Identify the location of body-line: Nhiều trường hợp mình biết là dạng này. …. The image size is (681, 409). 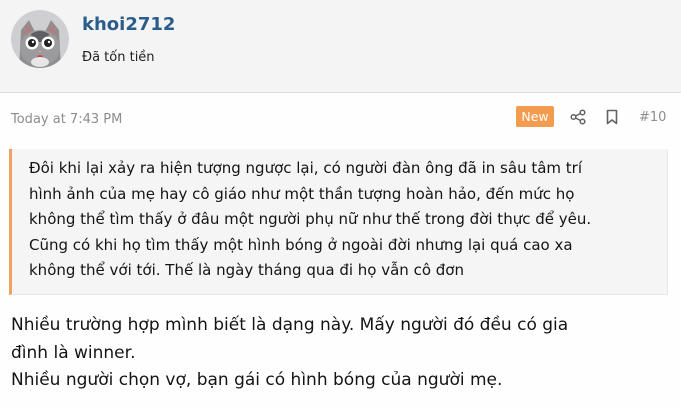
(290, 325).